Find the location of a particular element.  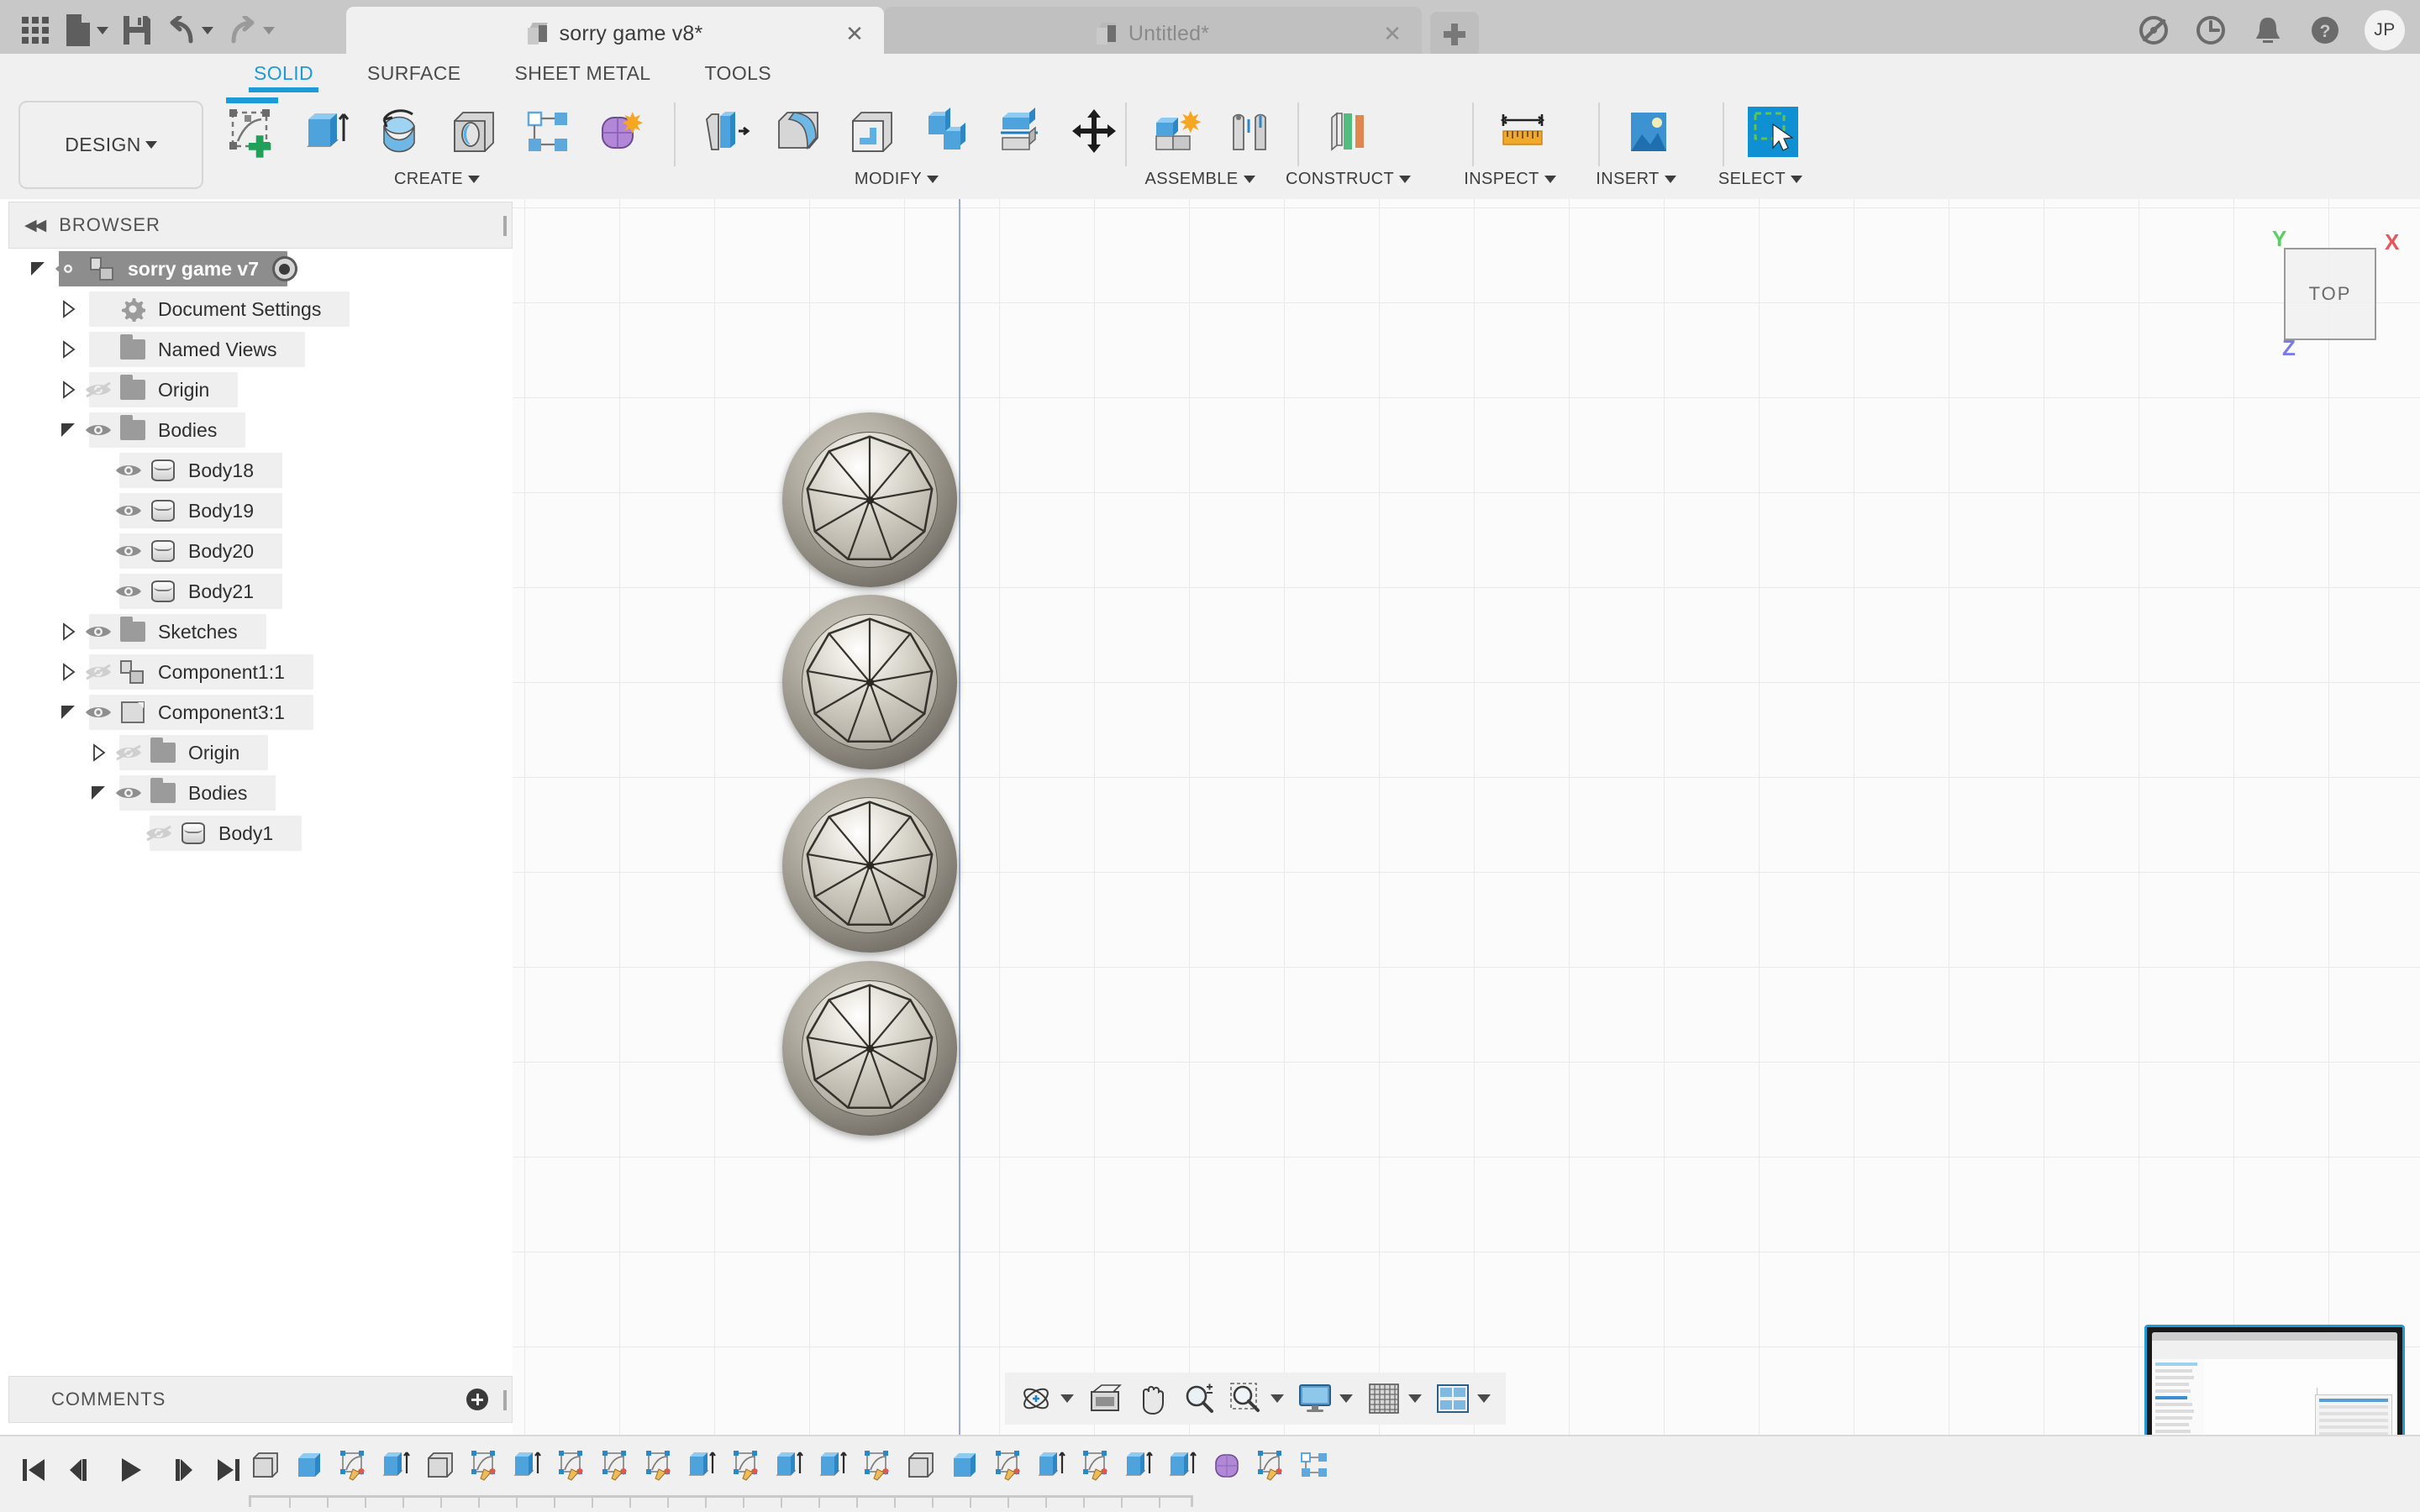

fillet-button is located at coordinates (798, 132).